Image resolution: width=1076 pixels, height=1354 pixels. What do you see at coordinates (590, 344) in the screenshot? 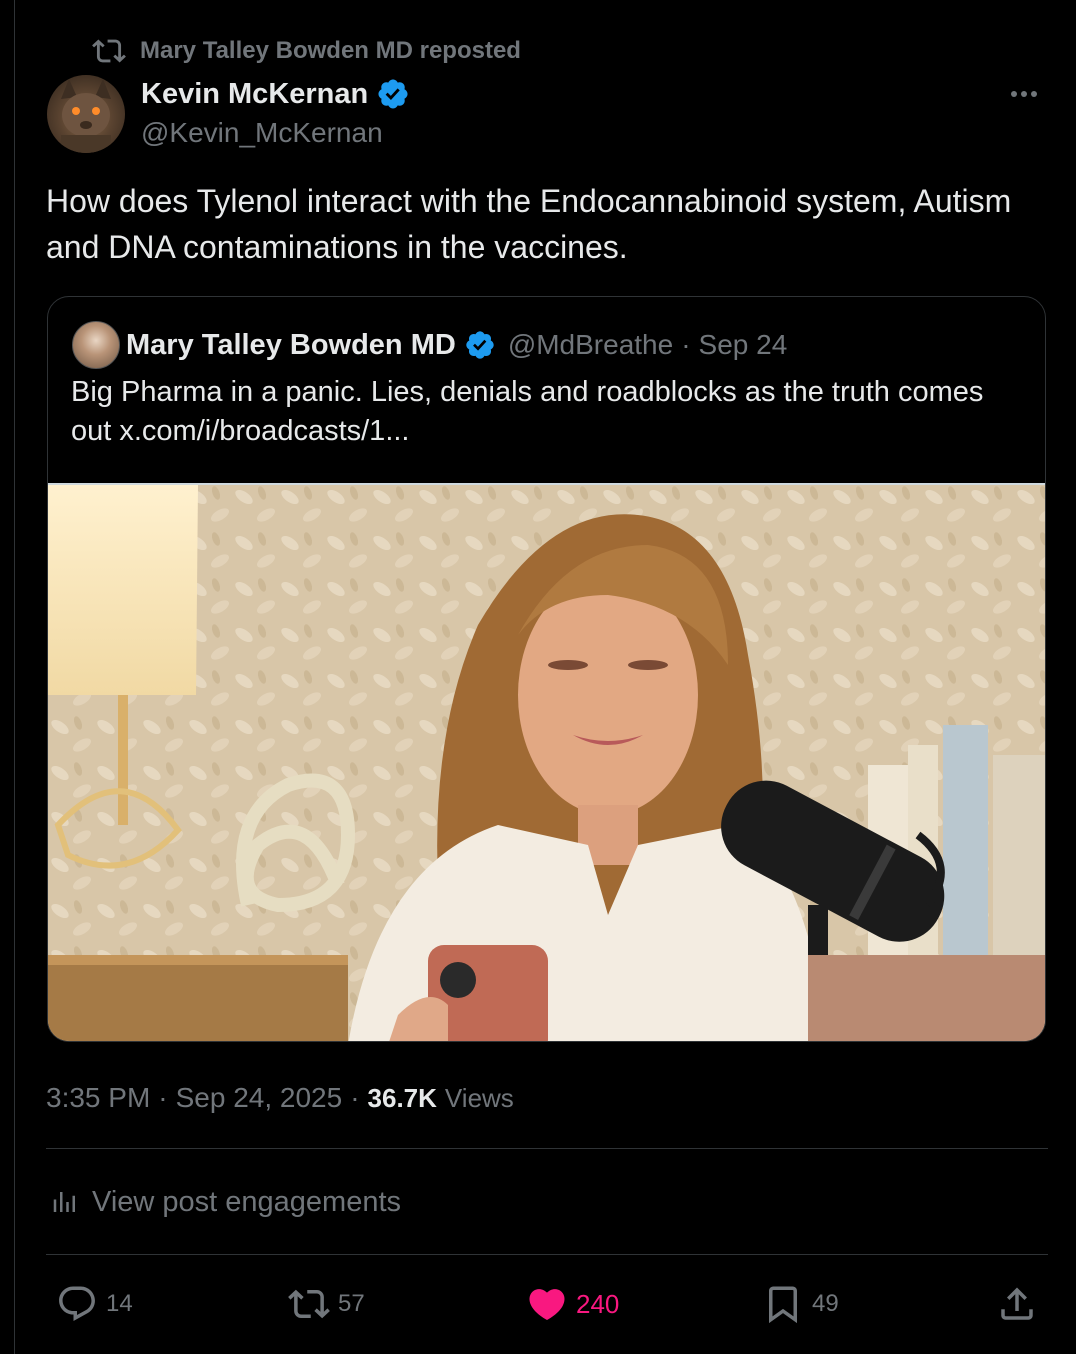
I see `quoted-author-handle: @MdBreathe` at bounding box center [590, 344].